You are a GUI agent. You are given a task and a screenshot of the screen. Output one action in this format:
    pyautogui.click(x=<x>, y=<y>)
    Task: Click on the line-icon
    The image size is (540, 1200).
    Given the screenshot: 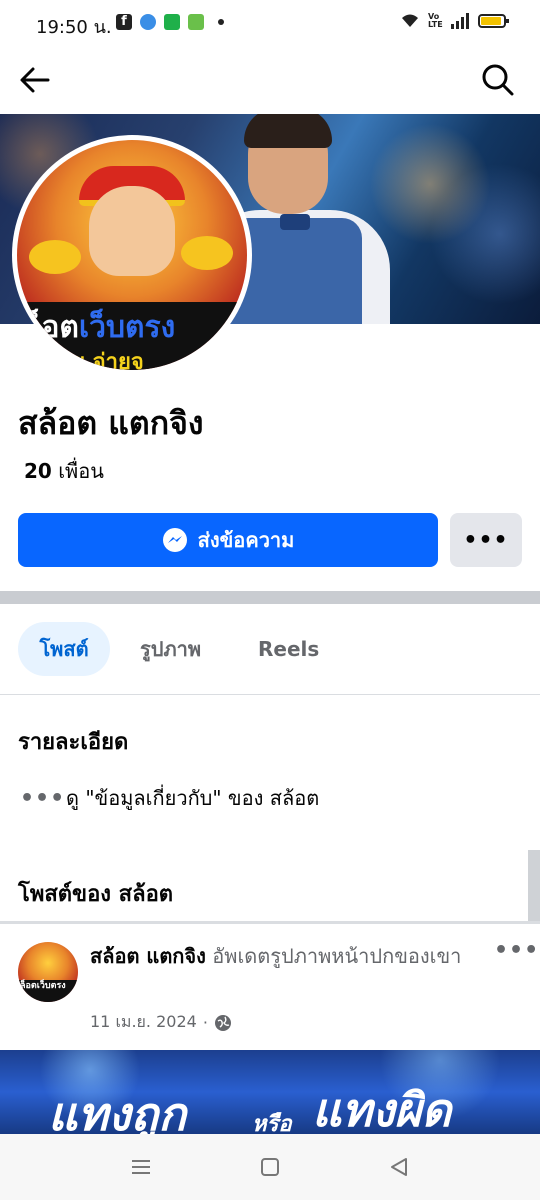 What is the action you would take?
    pyautogui.click(x=172, y=22)
    